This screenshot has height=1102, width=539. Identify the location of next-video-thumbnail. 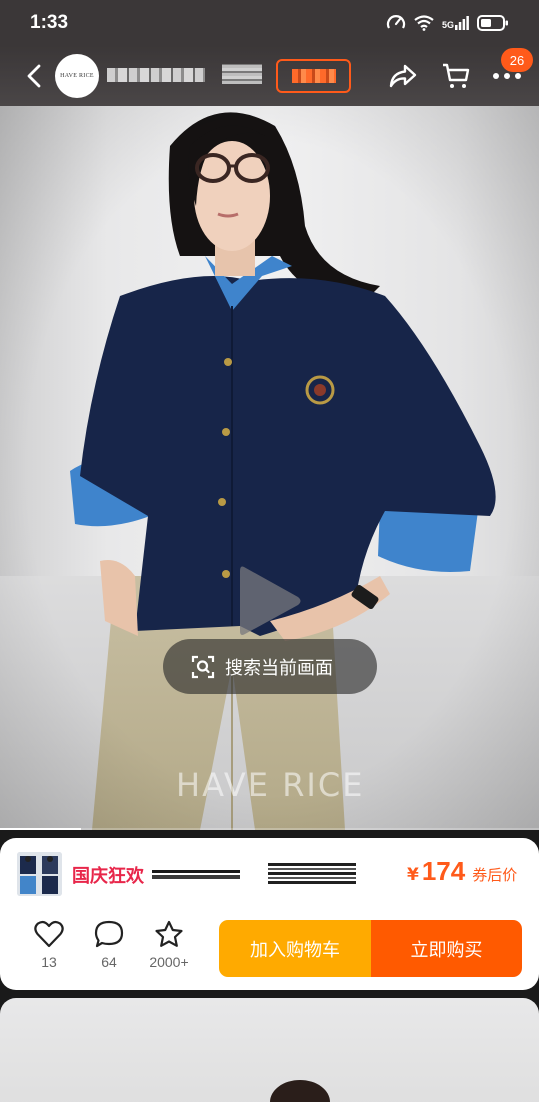
(300, 1091).